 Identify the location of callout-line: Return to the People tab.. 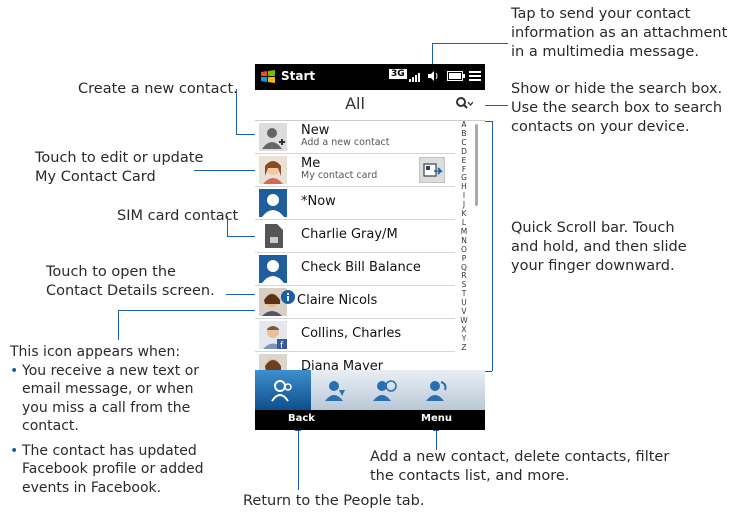
(334, 501).